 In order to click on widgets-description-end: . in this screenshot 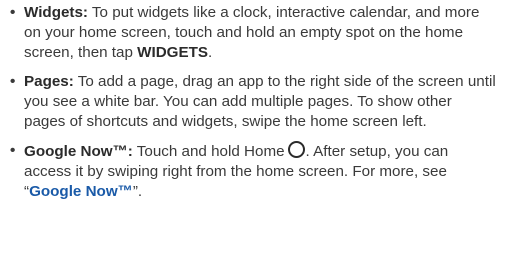, I will do `click(210, 52)`.